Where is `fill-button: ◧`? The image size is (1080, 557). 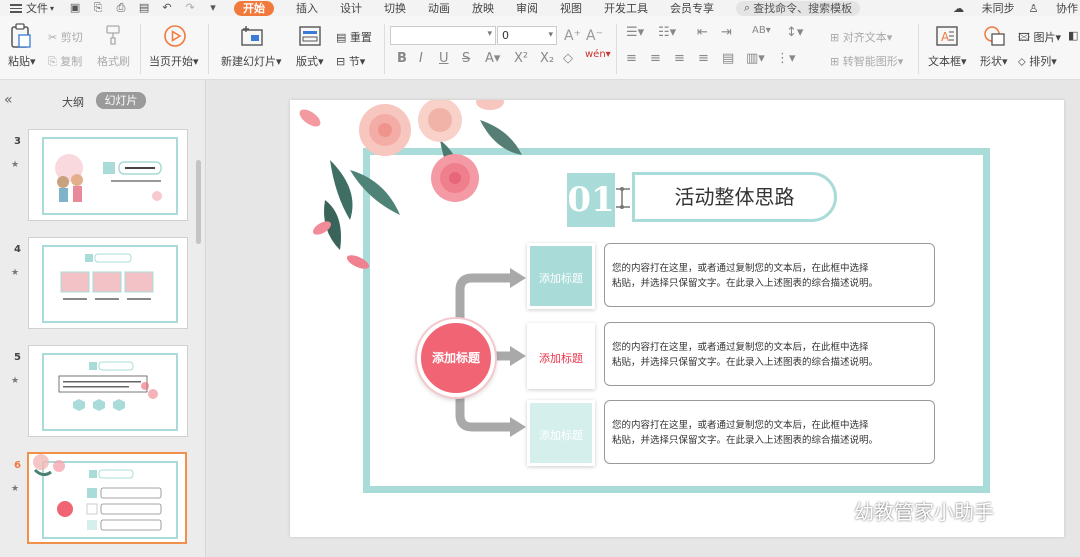
fill-button: ◧ is located at coordinates (1073, 35).